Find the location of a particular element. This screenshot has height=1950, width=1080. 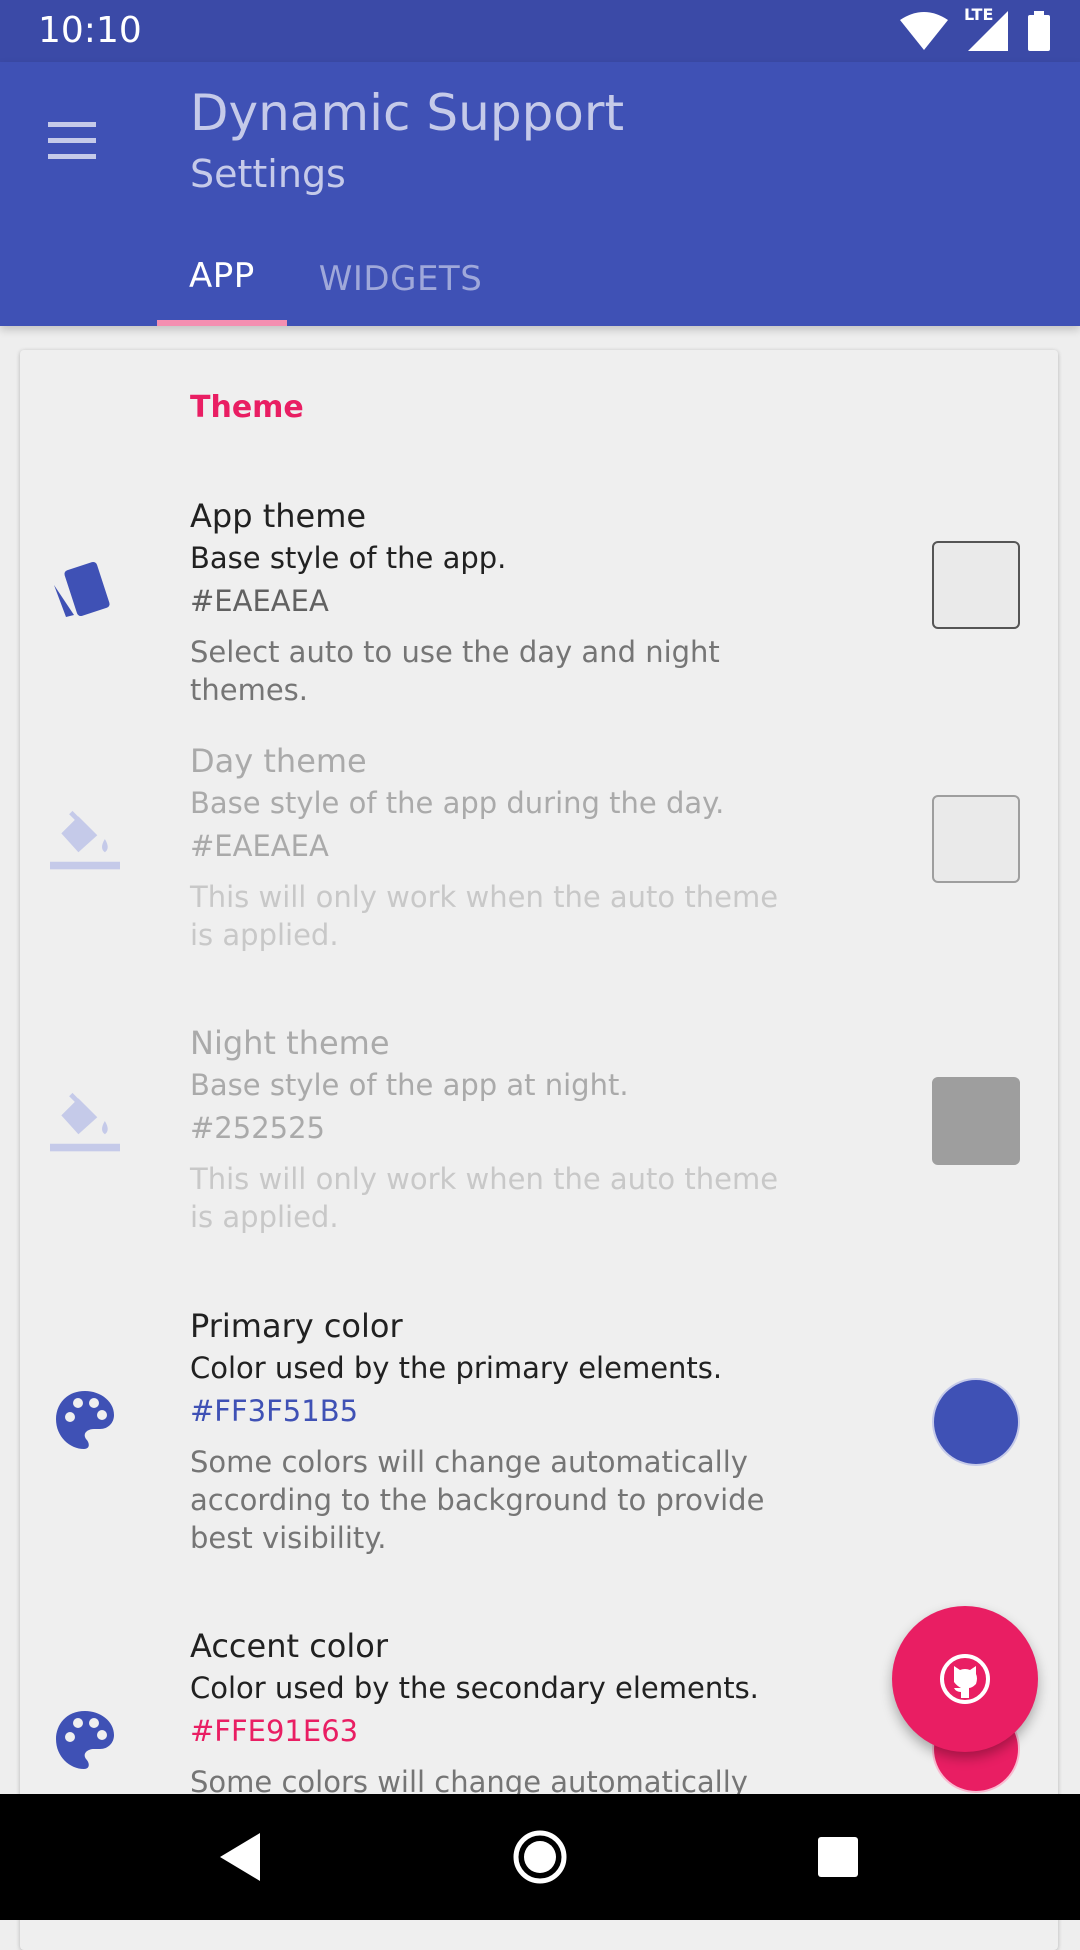

toolbar-subtitle: Settings is located at coordinates (268, 174).